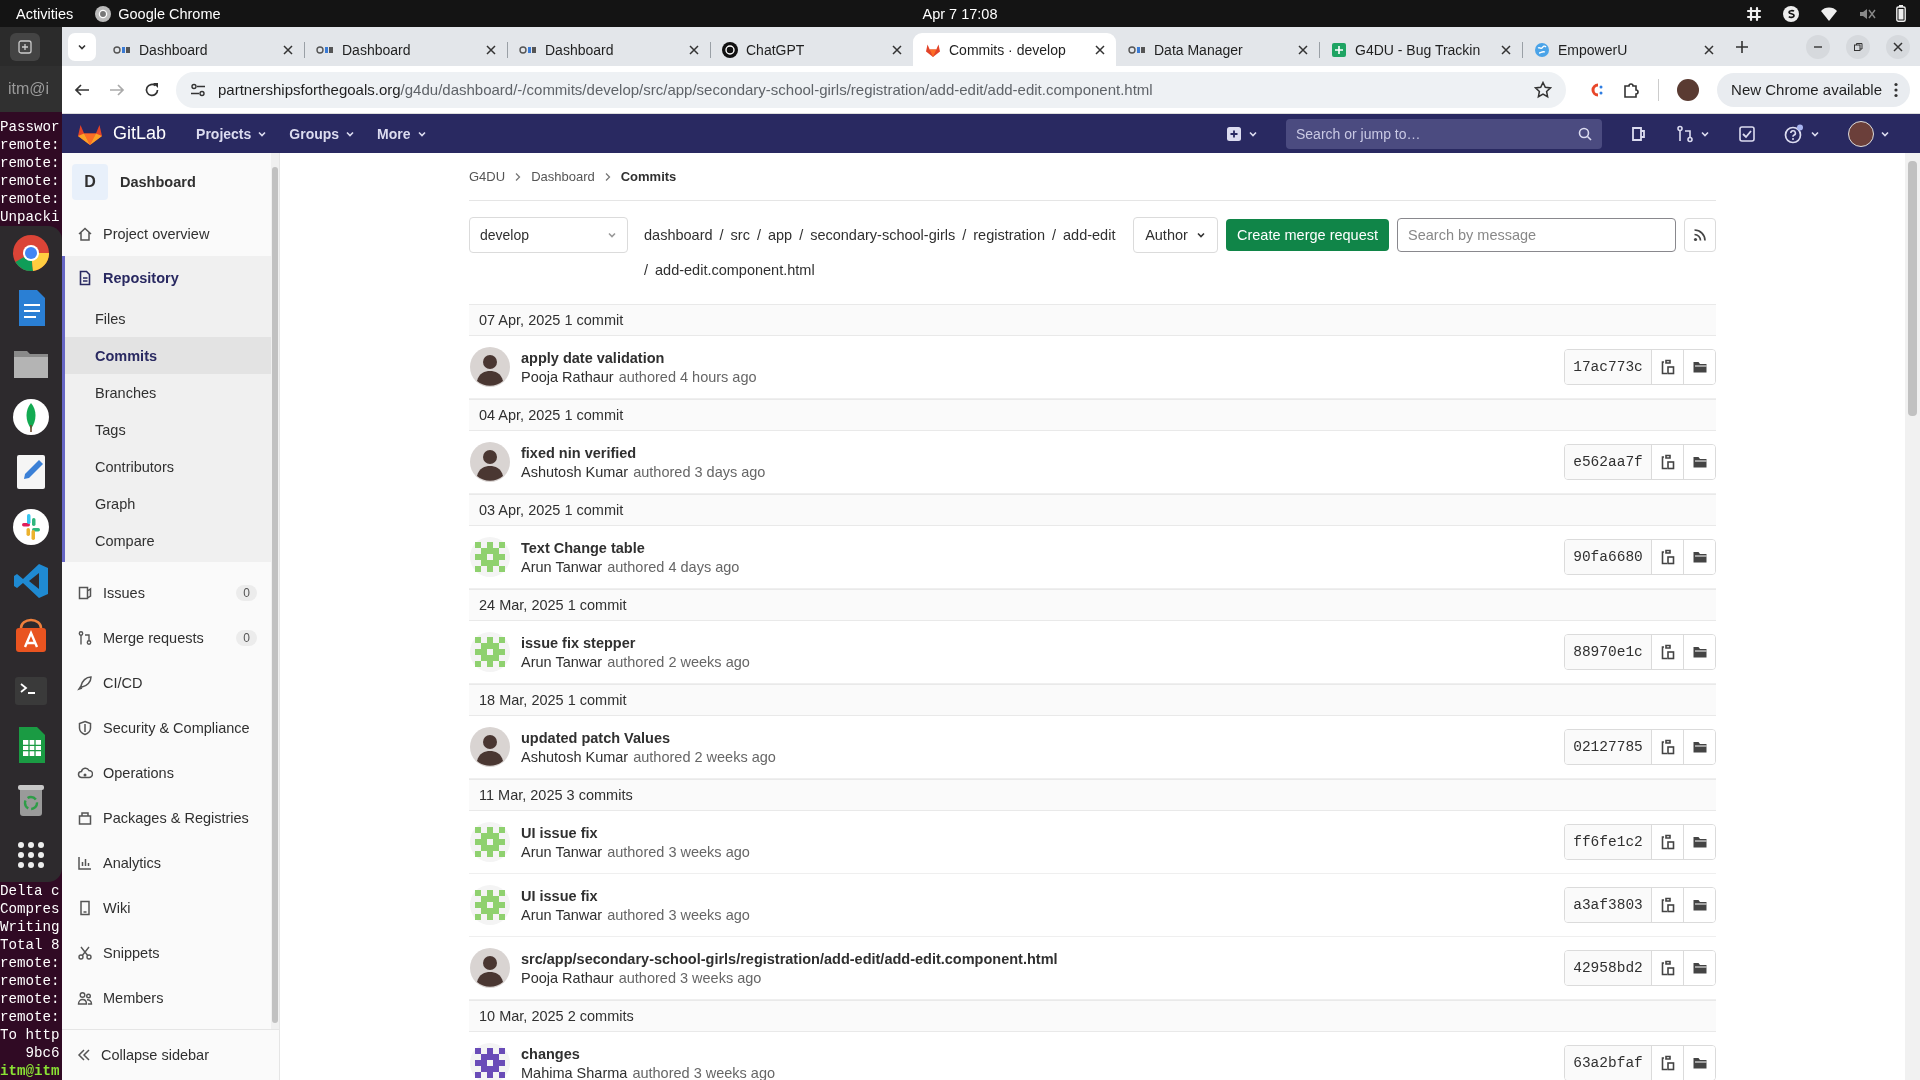 This screenshot has width=1920, height=1080. I want to click on pinwheel-icon, so click(31, 526).